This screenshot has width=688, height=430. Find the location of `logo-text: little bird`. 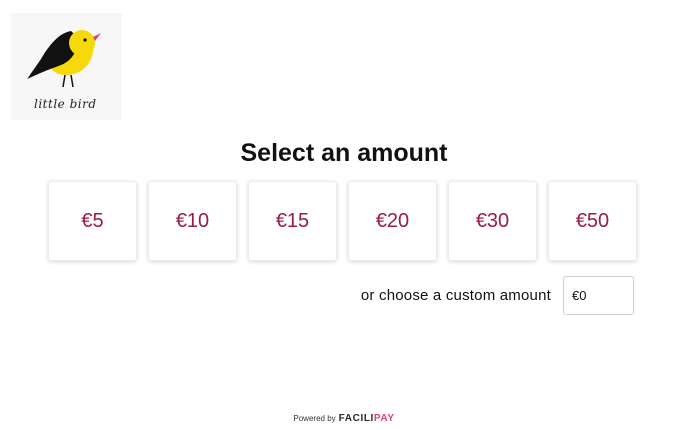

logo-text: little bird is located at coordinates (65, 104).